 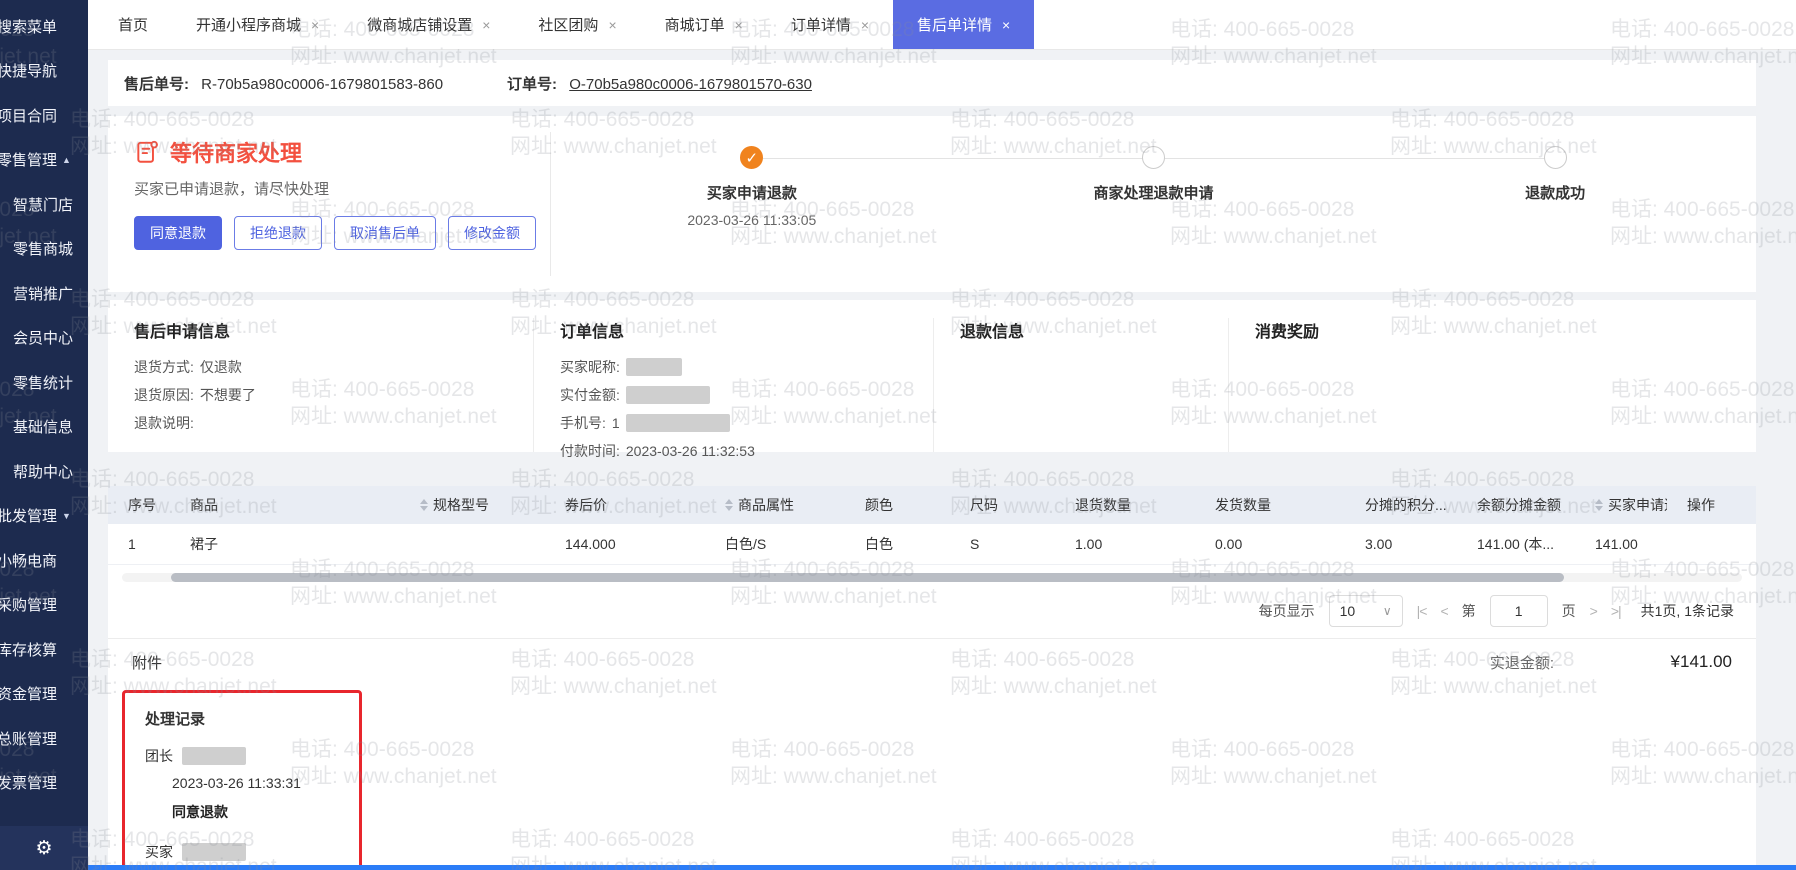 I want to click on tab-label: 首页, so click(x=133, y=25).